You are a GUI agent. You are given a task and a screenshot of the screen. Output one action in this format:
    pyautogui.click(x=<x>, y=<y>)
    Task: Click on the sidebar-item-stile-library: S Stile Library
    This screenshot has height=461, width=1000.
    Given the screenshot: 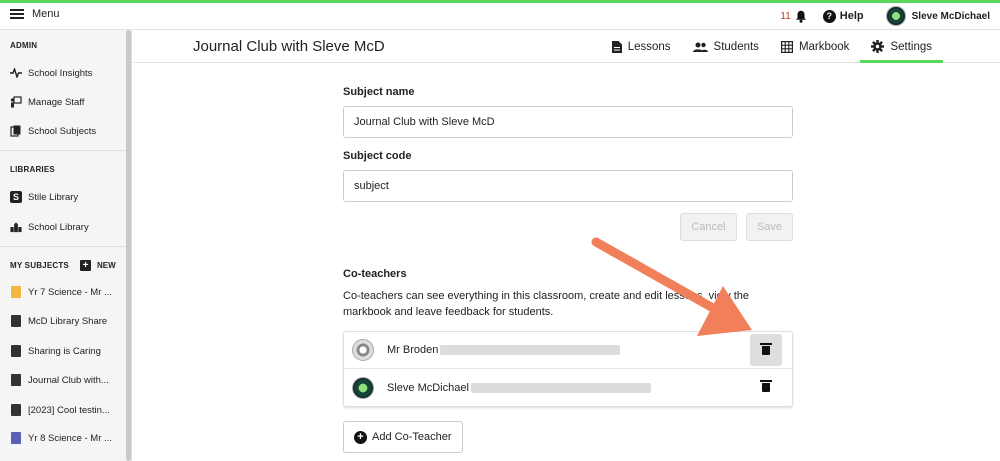 What is the action you would take?
    pyautogui.click(x=44, y=197)
    